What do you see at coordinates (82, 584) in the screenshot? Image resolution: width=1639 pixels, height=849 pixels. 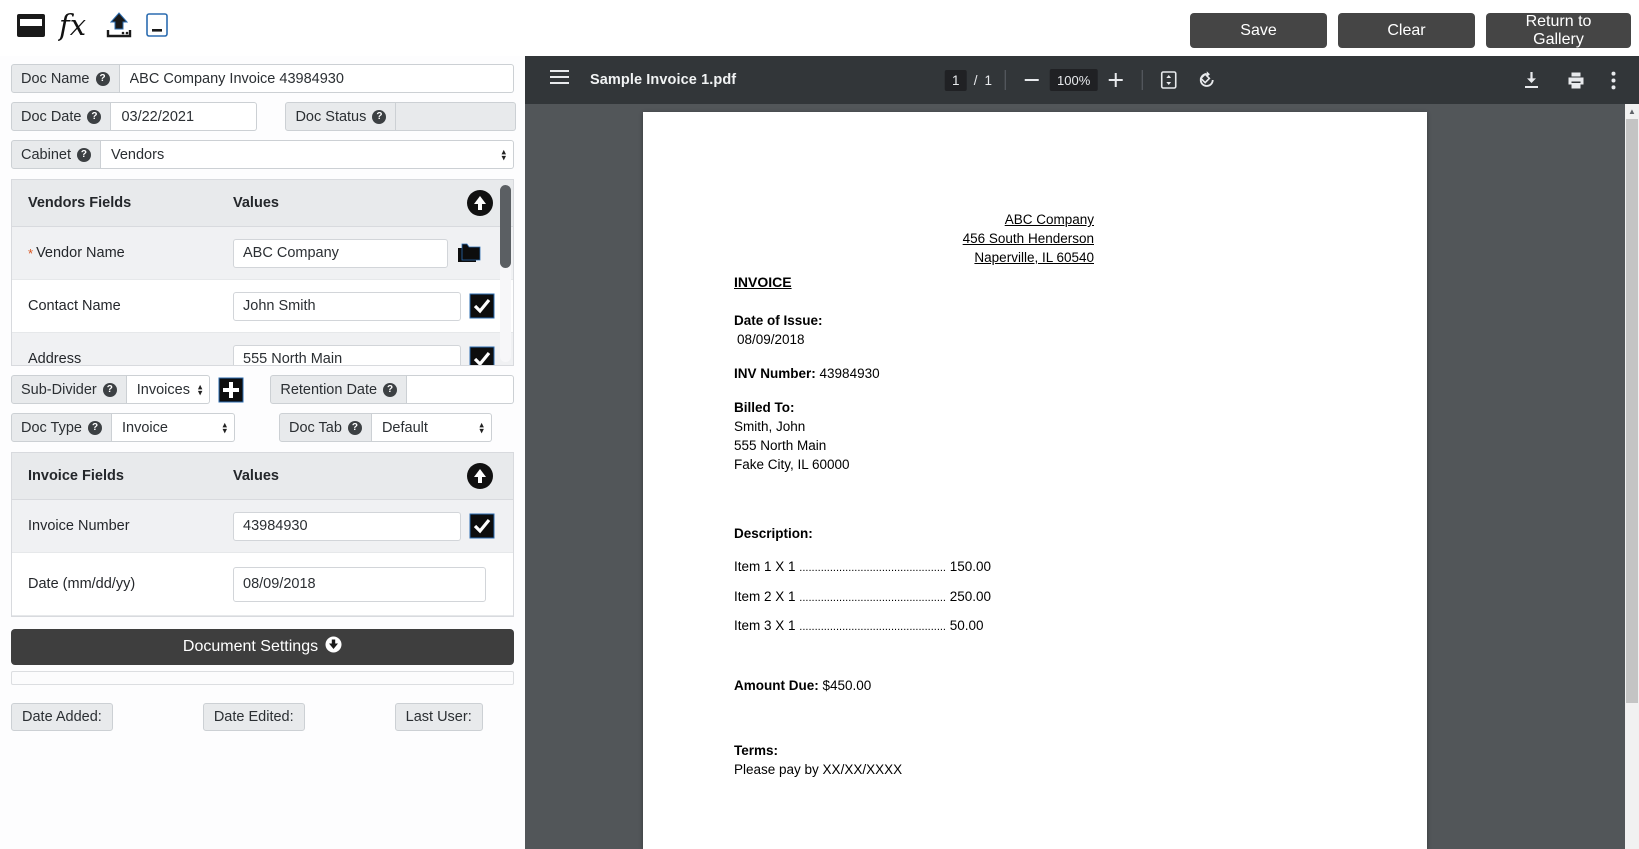 I see `invoice-date-label: Date (mm/dd/yy)` at bounding box center [82, 584].